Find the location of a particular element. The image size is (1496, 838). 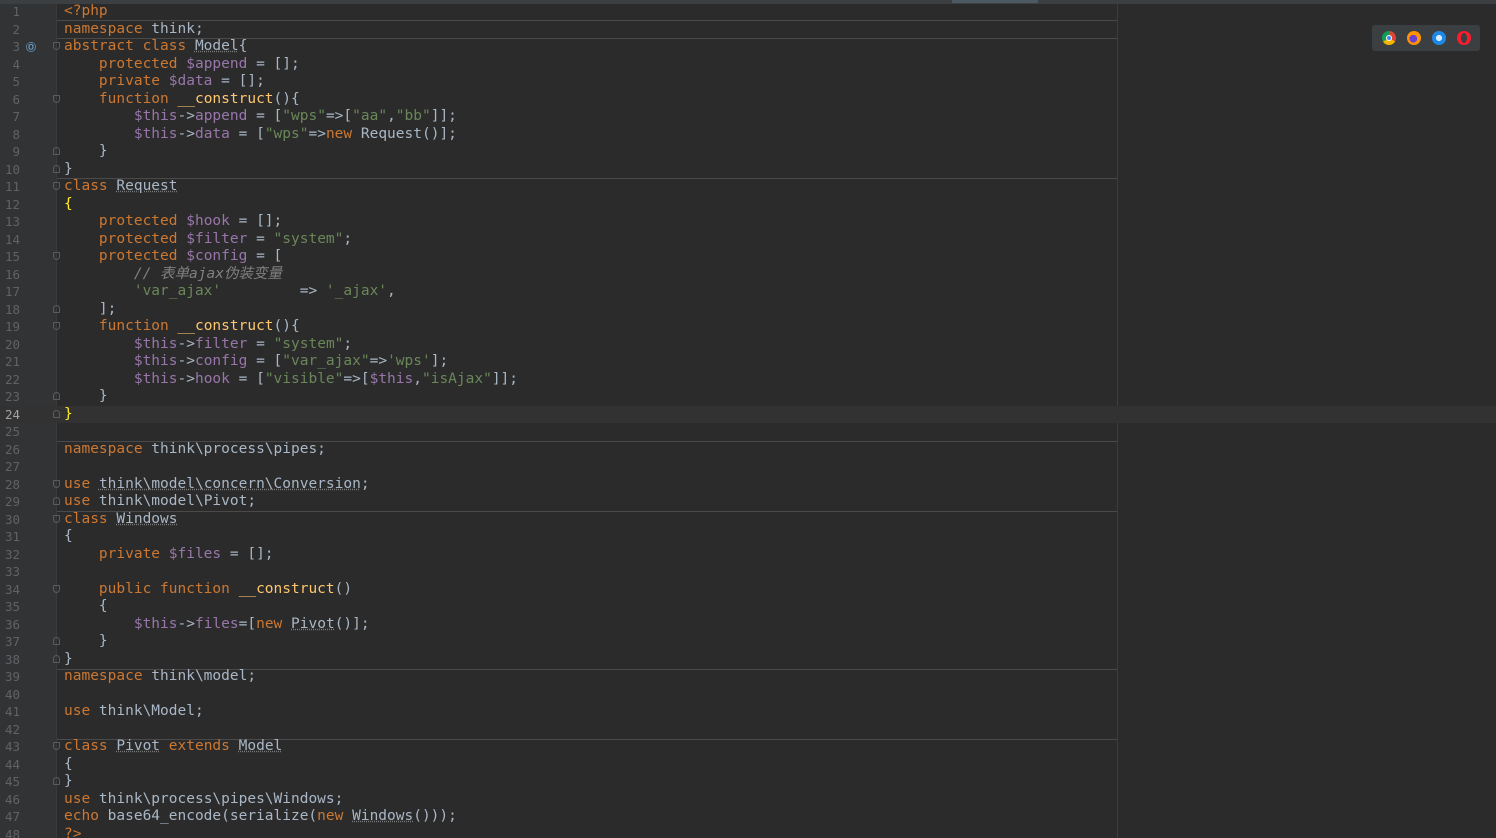

line-number: 47 is located at coordinates (10, 817).